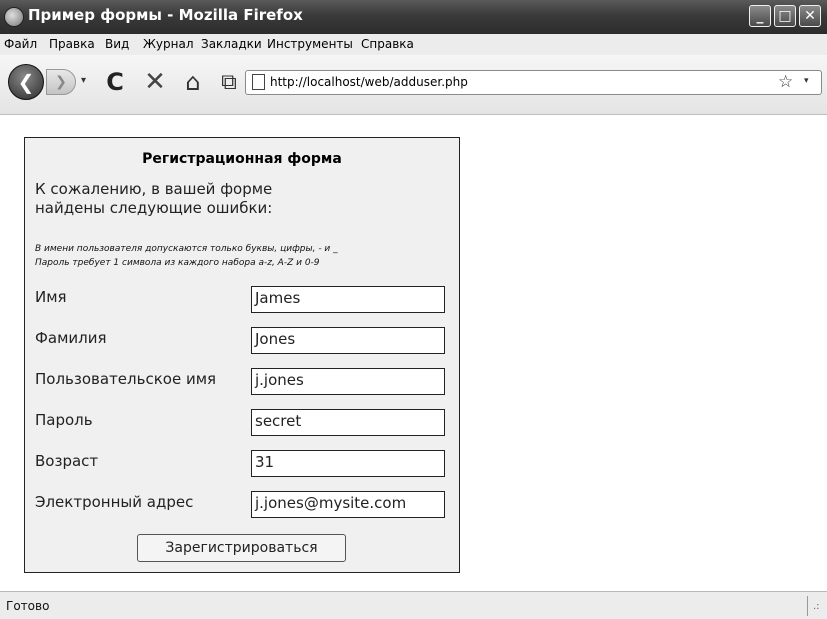  Describe the element at coordinates (114, 502) in the screenshot. I see `email-label: Электронный адрес` at that location.